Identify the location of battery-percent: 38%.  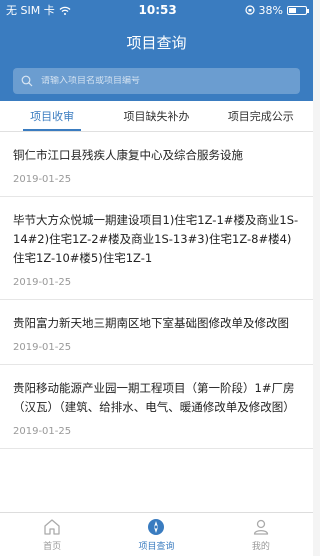
(270, 10).